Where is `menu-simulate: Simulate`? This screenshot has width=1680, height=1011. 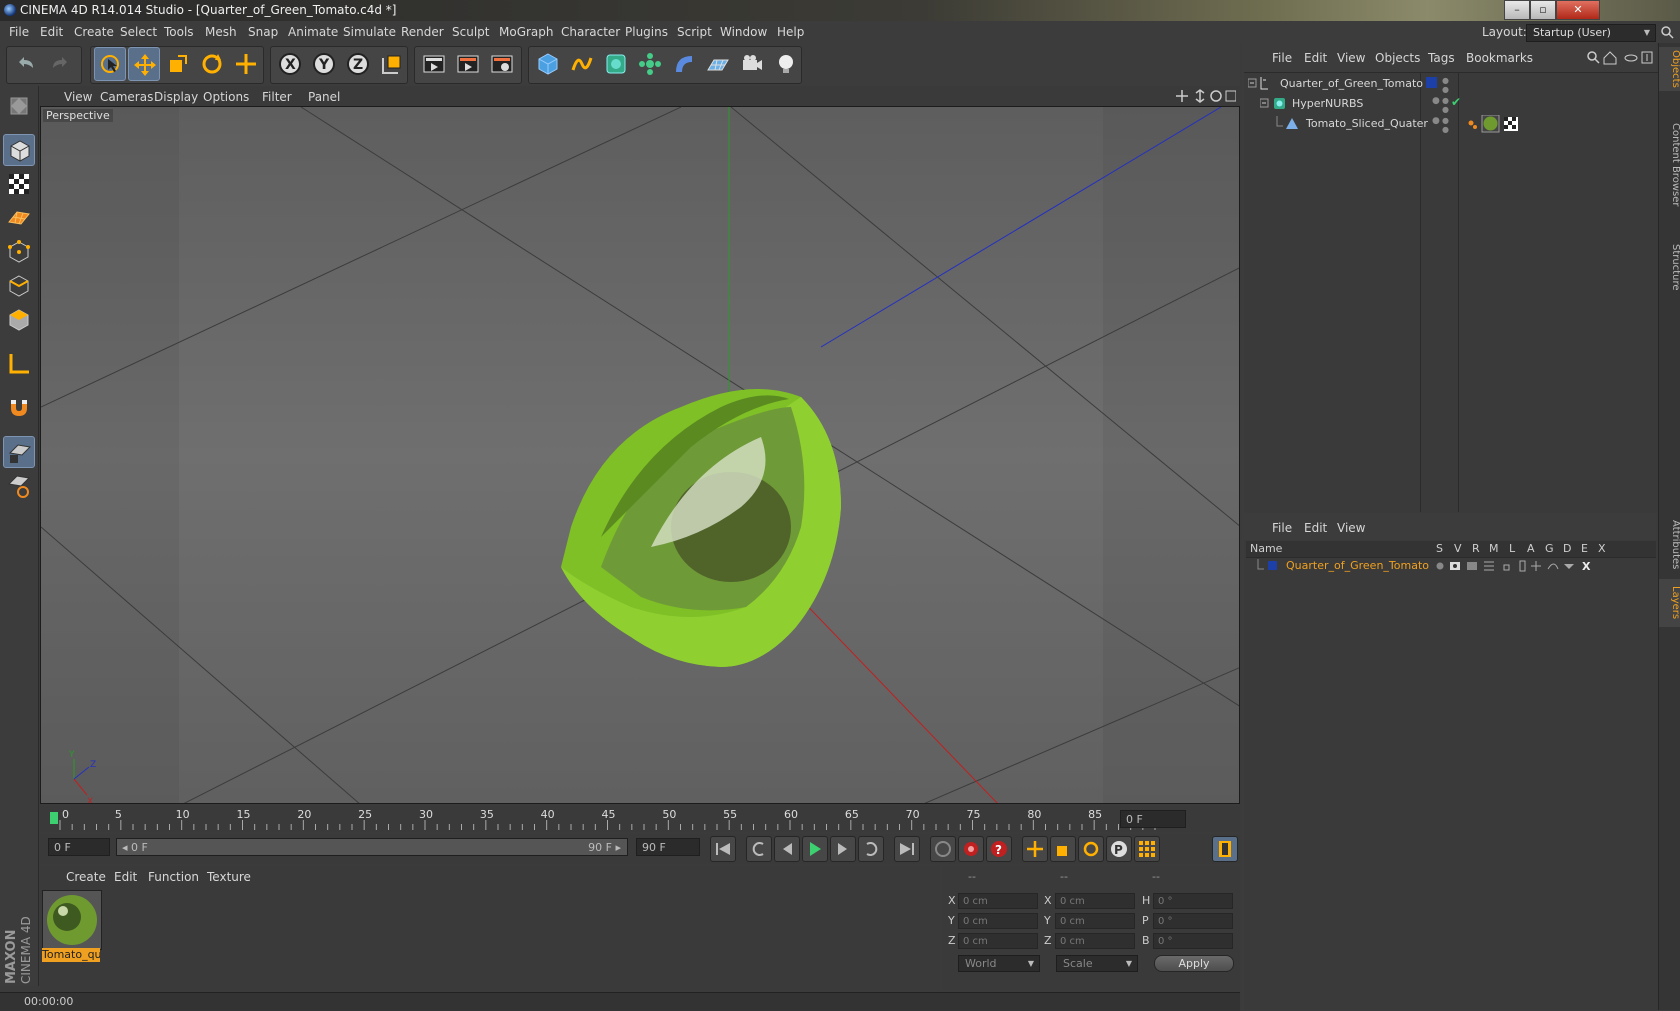
menu-simulate: Simulate is located at coordinates (369, 32).